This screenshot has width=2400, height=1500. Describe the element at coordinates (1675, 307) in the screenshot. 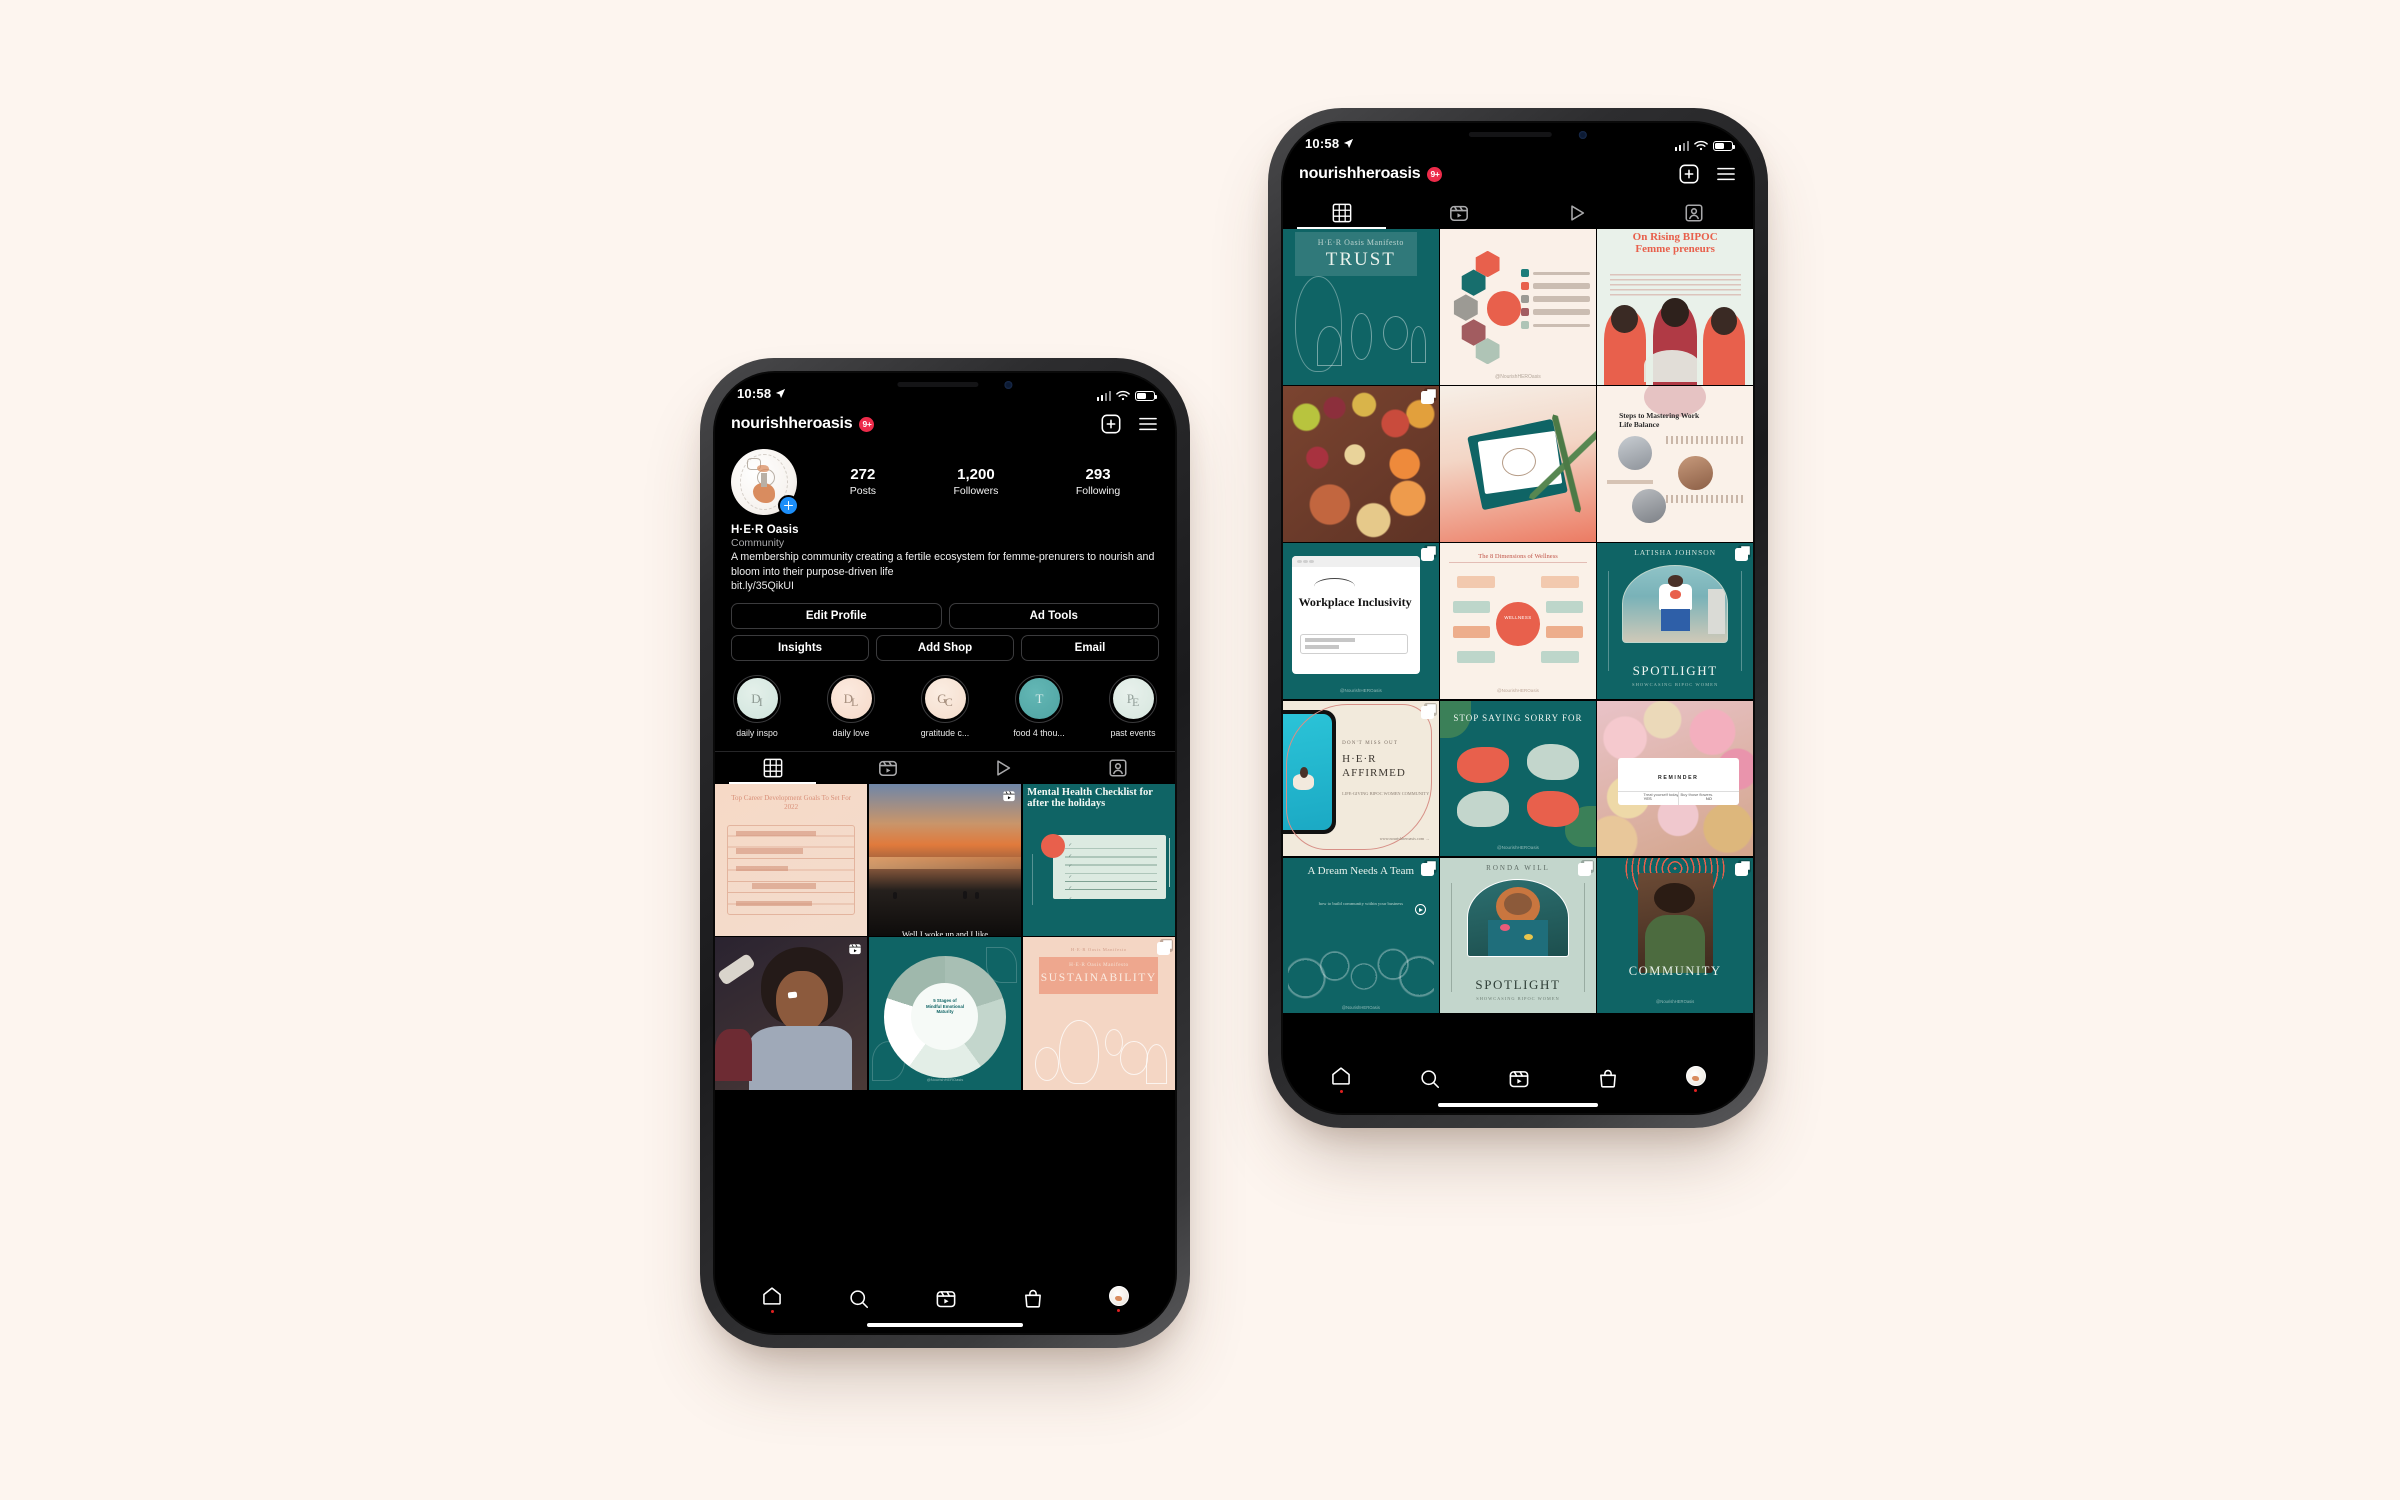

I see `grid-cell: On Rising BIPOC Femme preneurs` at that location.